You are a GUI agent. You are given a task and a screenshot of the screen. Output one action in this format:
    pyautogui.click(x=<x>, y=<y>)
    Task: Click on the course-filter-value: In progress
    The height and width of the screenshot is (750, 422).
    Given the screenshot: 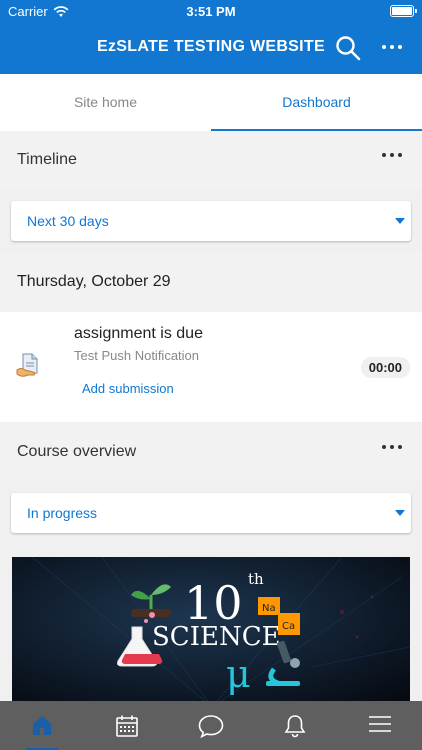 What is the action you would take?
    pyautogui.click(x=62, y=513)
    